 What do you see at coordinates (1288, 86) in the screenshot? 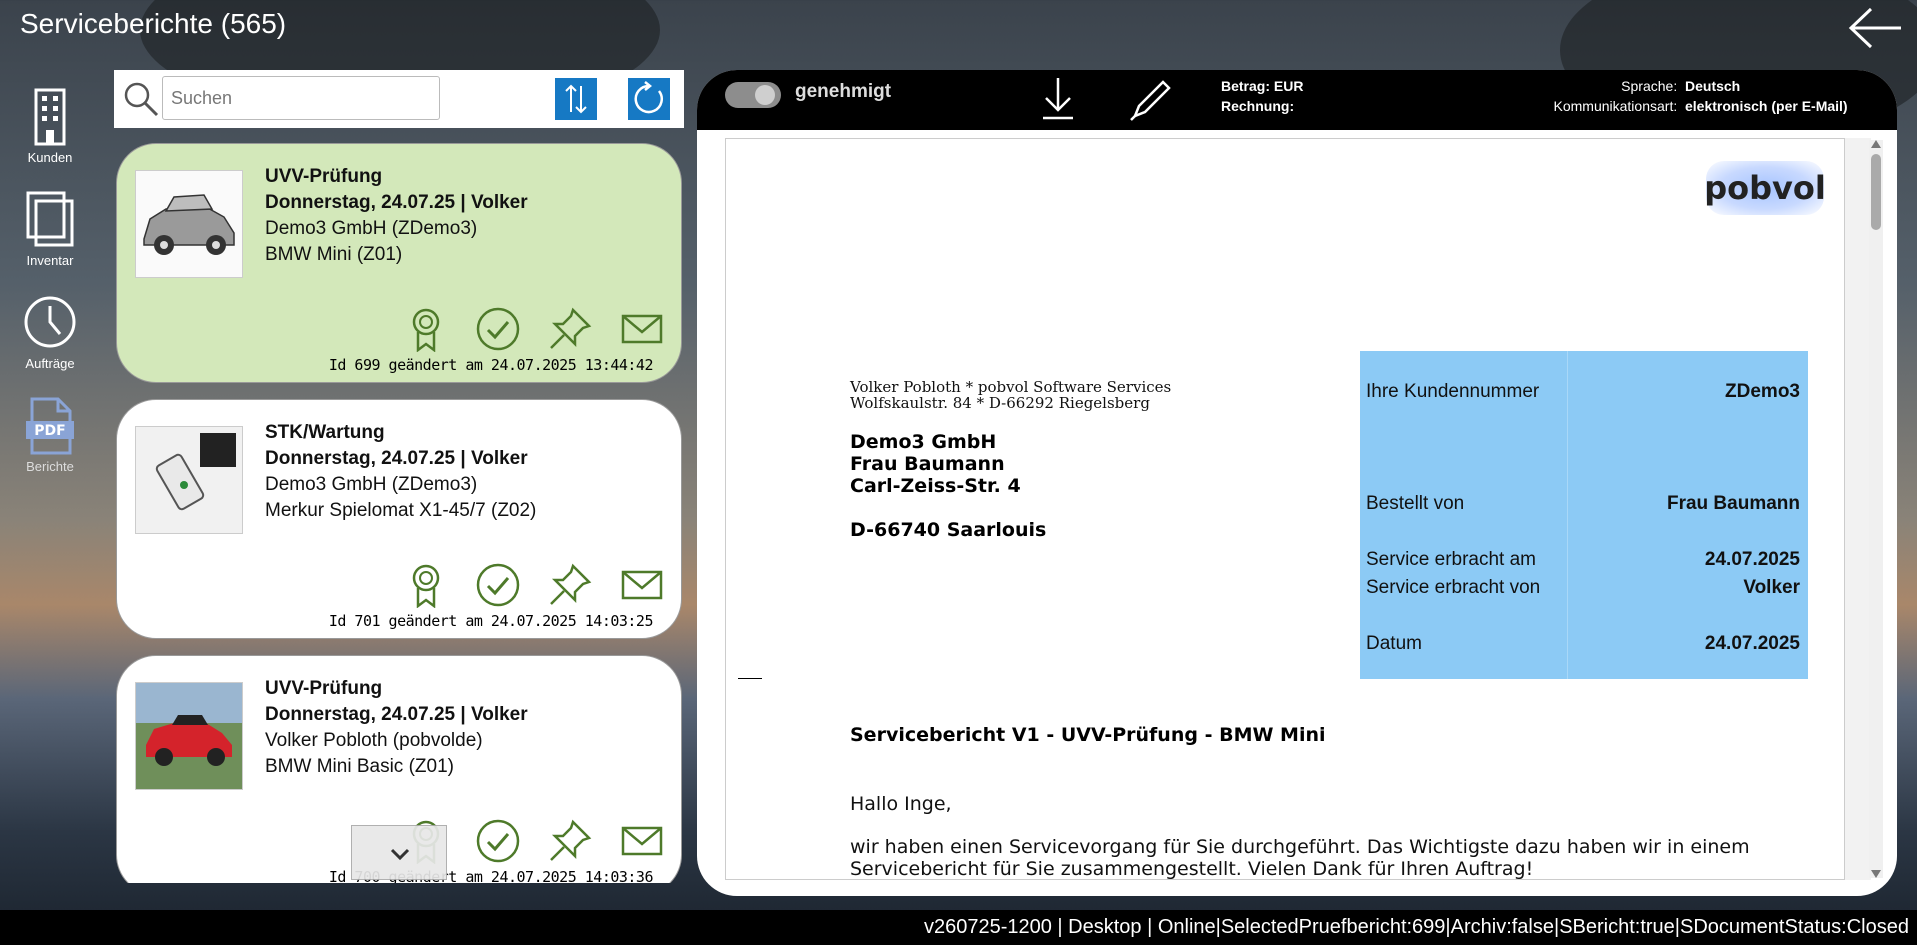
I see `betrag-value: EUR` at bounding box center [1288, 86].